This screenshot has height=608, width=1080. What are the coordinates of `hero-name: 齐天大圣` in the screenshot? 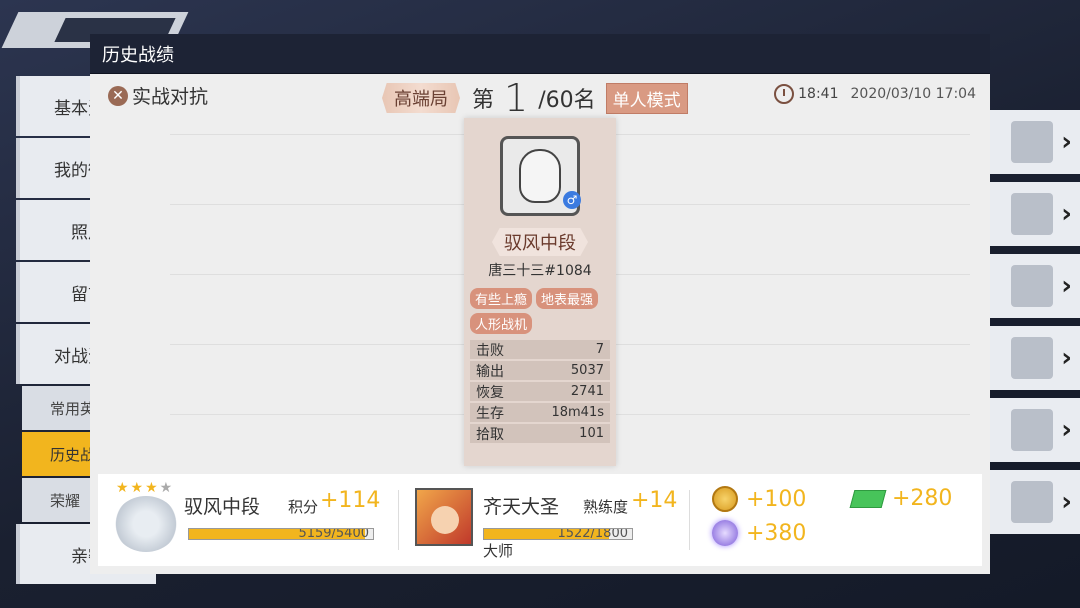 It's located at (521, 507).